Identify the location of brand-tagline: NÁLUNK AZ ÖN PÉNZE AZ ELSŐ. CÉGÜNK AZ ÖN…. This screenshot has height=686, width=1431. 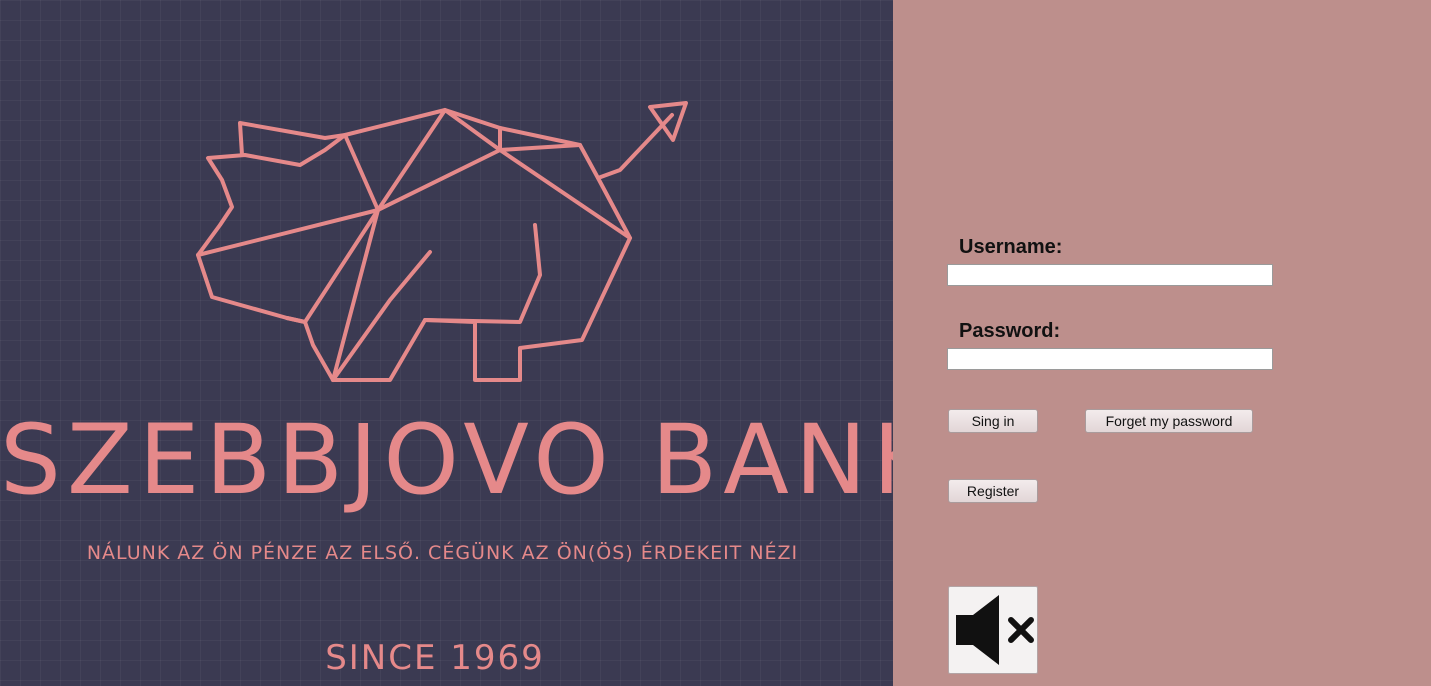
(442, 553).